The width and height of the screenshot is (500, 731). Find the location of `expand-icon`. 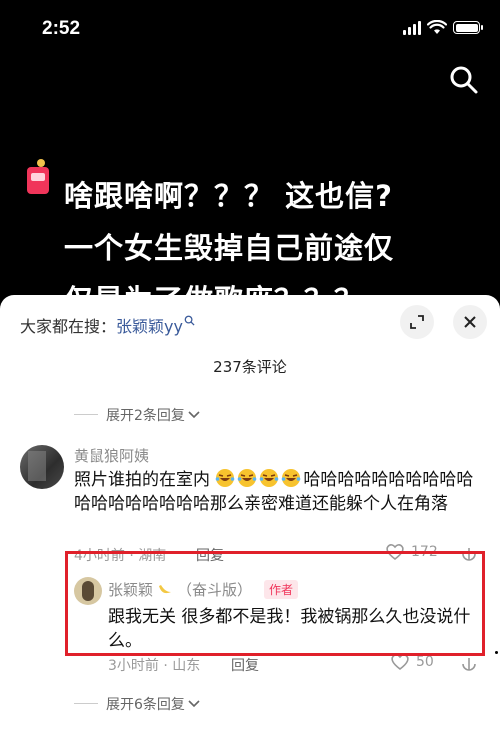

expand-icon is located at coordinates (417, 322).